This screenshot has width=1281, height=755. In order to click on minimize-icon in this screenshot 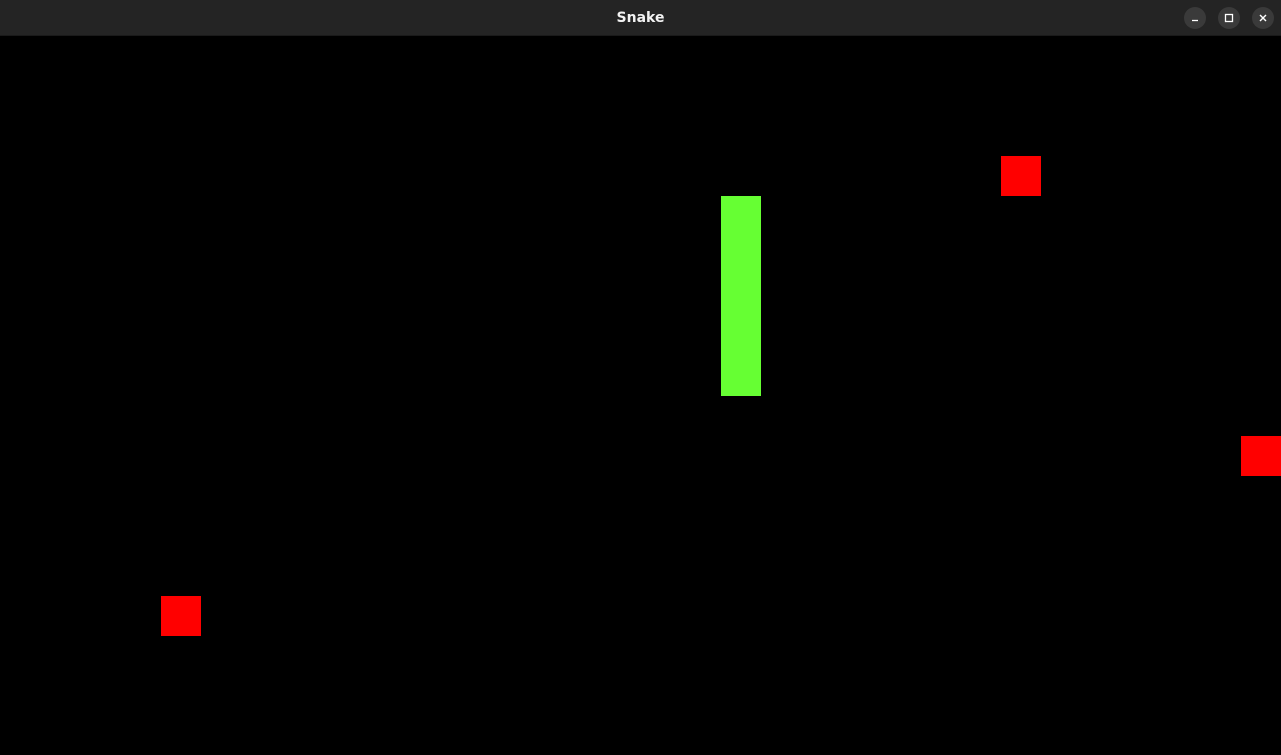, I will do `click(1195, 20)`.